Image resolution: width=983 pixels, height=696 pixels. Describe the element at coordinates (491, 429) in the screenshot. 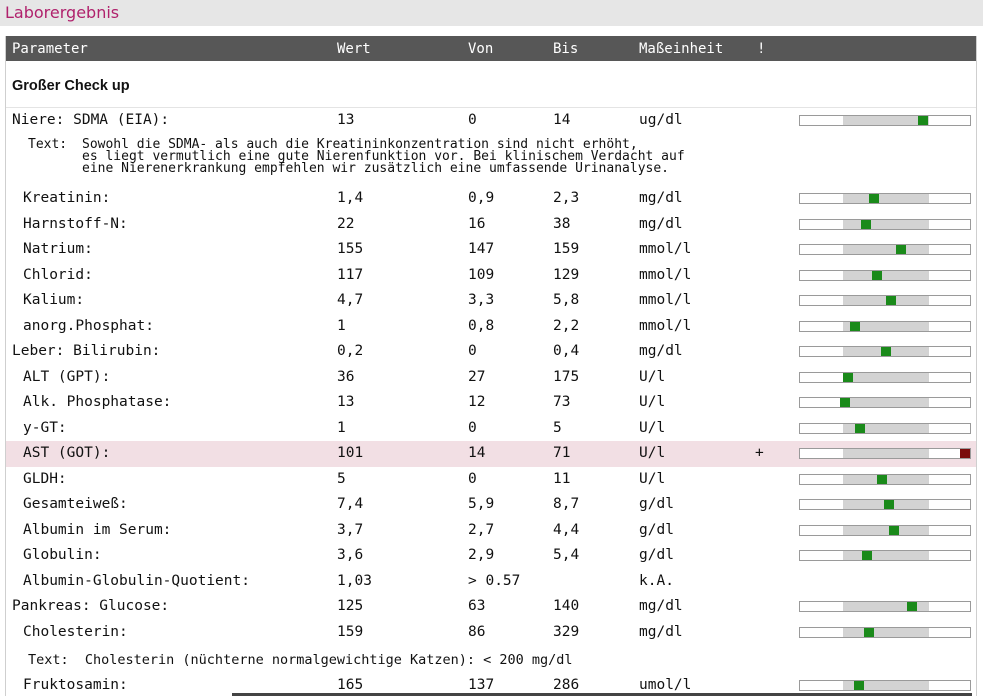

I see `table-row: y-GT: 1 0 5 U/l` at that location.